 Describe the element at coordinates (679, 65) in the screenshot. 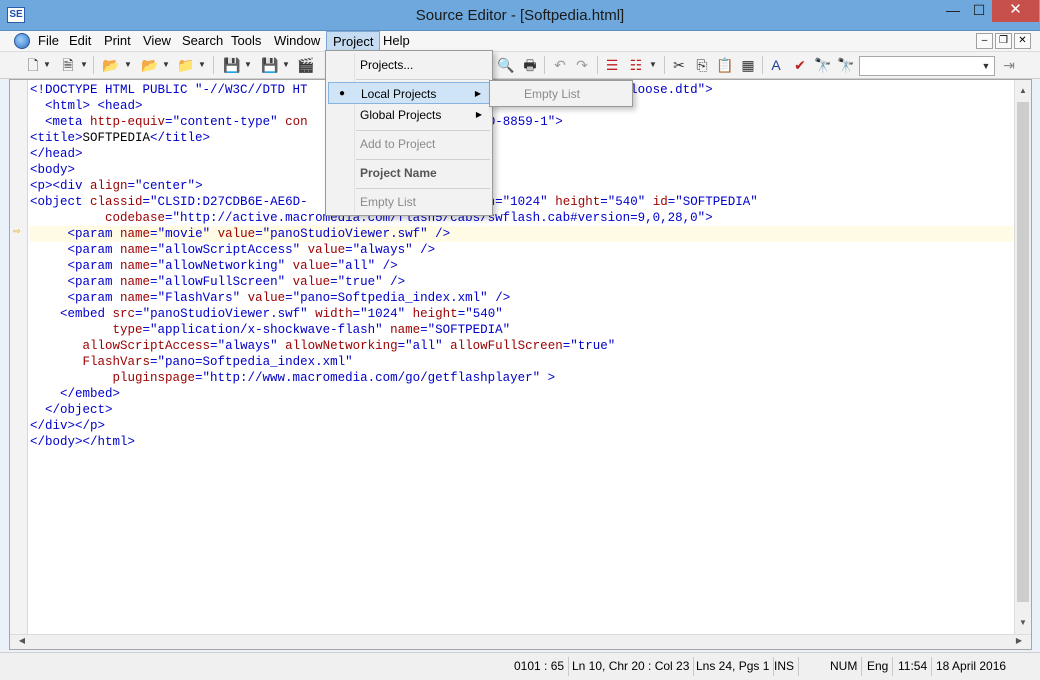

I see `cut-icon: ✂` at that location.